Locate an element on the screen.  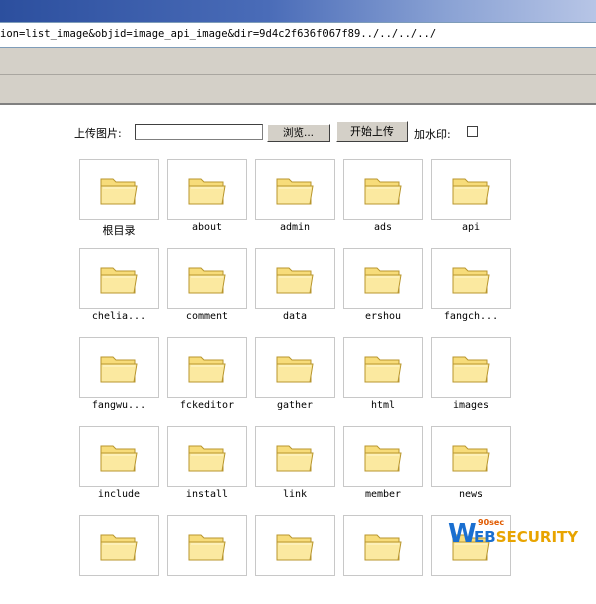
folder-item: gather is located at coordinates (295, 381).